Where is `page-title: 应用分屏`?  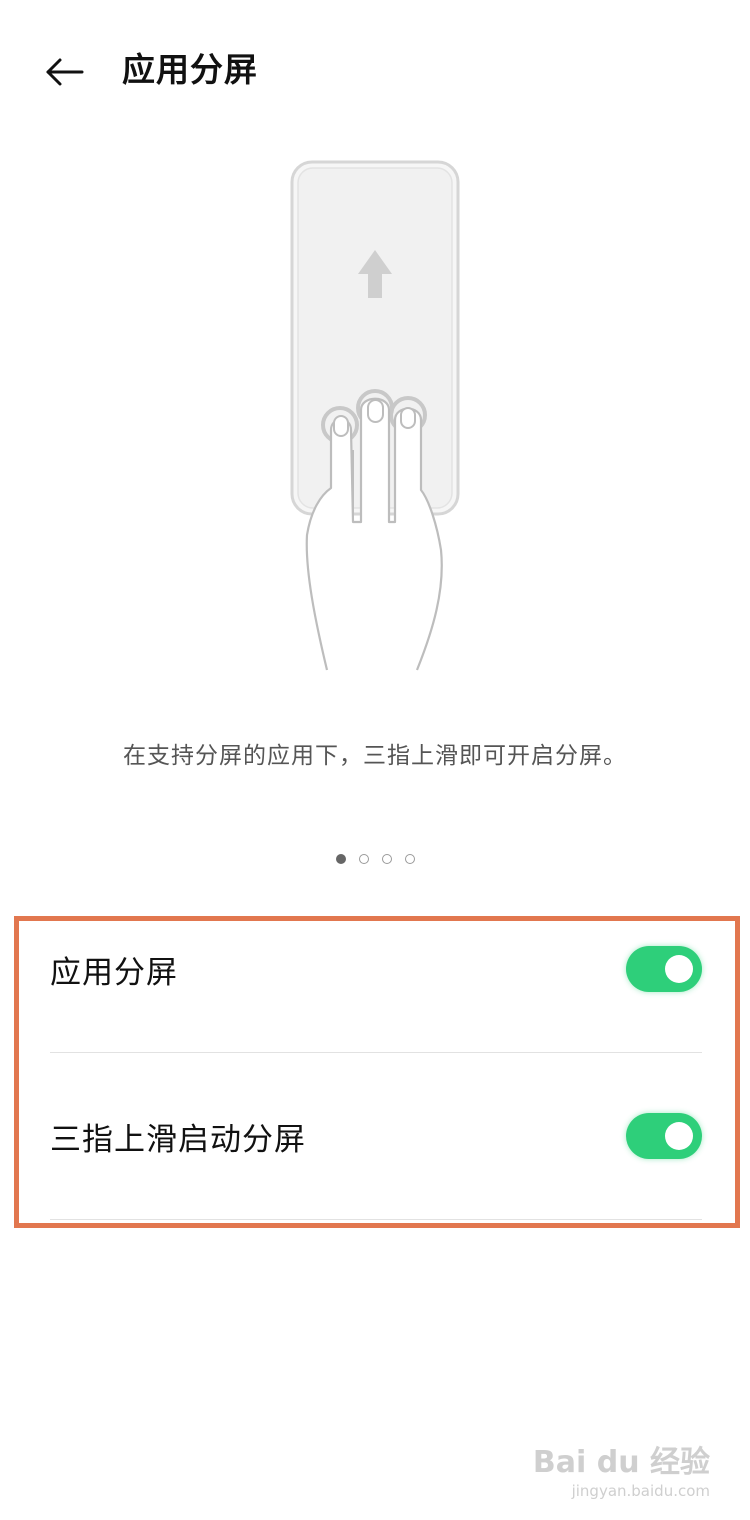 page-title: 应用分屏 is located at coordinates (190, 69).